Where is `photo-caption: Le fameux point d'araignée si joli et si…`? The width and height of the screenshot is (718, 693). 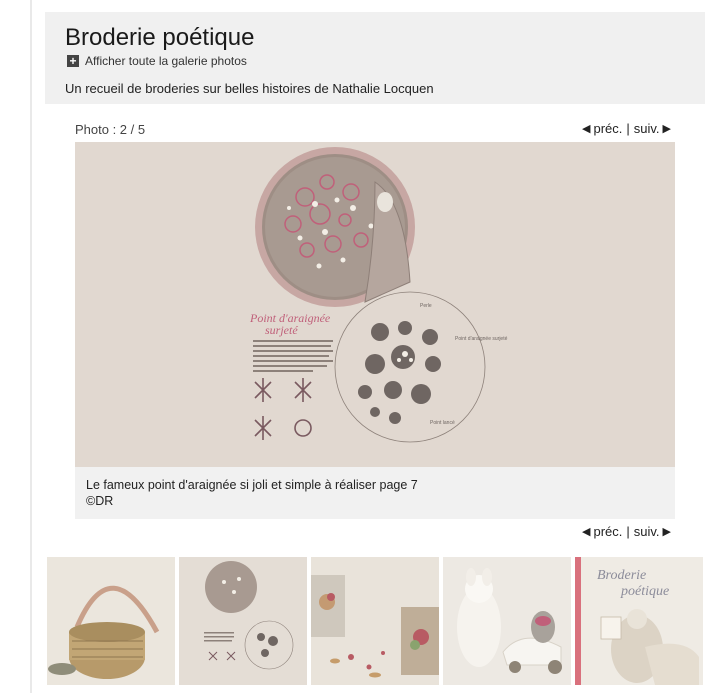
photo-caption: Le fameux point d'araignée si joli et si… is located at coordinates (375, 493).